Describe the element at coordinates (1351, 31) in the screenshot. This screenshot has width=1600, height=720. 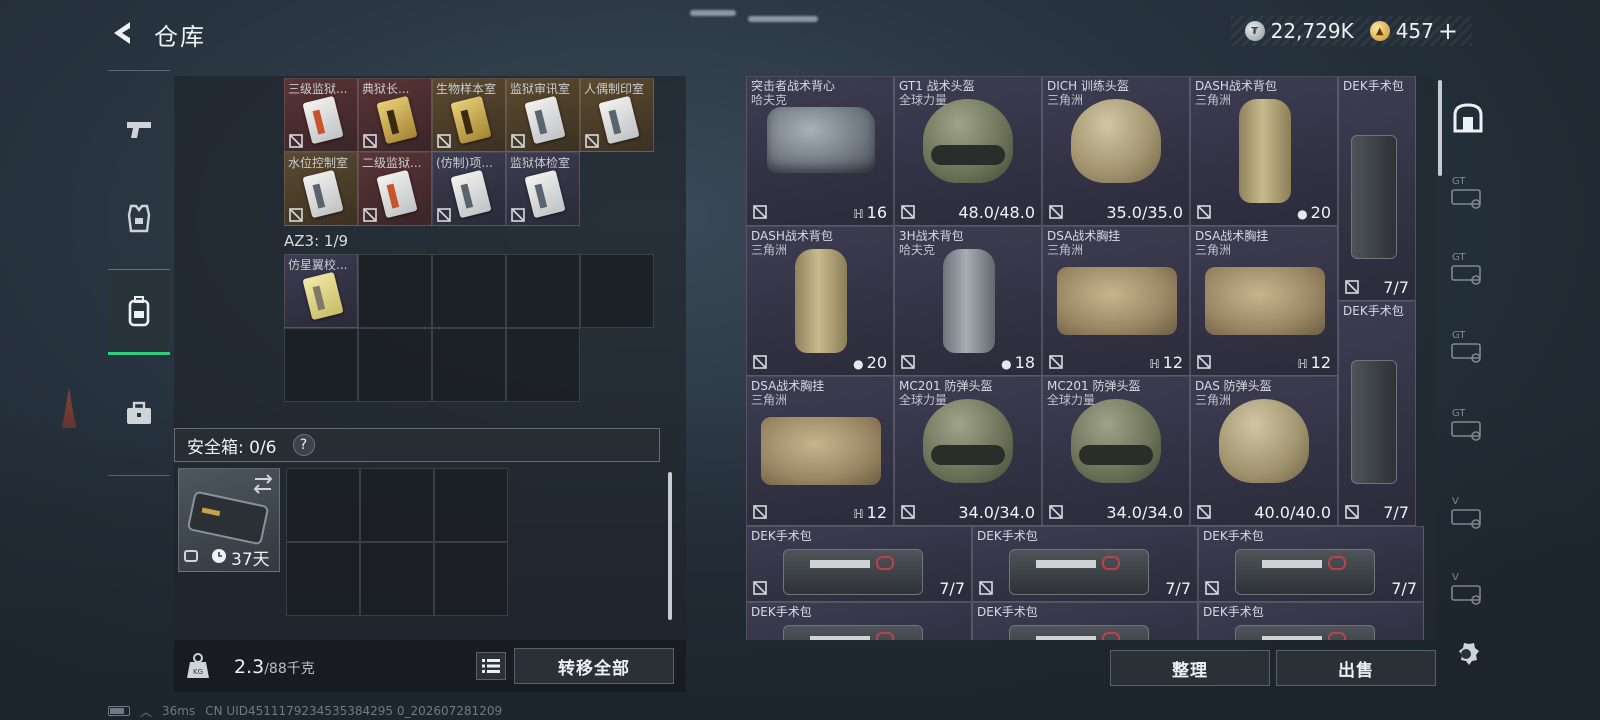
I see `currency-bar: ₮ 22,729K ▲ 457 +` at that location.